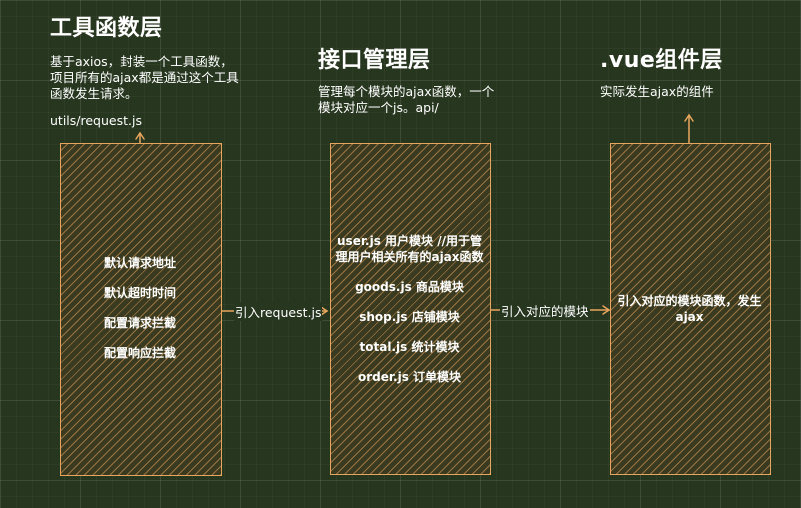 The width and height of the screenshot is (801, 508). I want to click on tool-item: 配置请求拦截, so click(139, 323).